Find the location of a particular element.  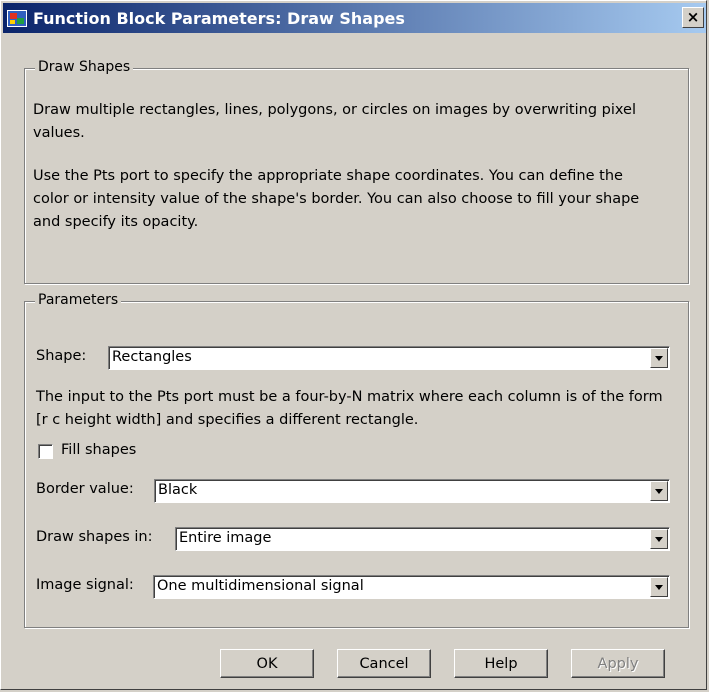

description-line: values. is located at coordinates (59, 133).